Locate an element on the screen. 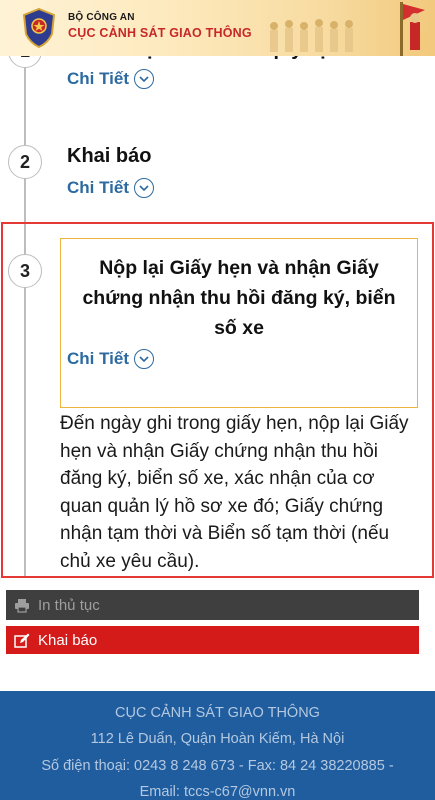 The width and height of the screenshot is (435, 800). step-1-detail-link: Chi Tiết is located at coordinates (111, 79).